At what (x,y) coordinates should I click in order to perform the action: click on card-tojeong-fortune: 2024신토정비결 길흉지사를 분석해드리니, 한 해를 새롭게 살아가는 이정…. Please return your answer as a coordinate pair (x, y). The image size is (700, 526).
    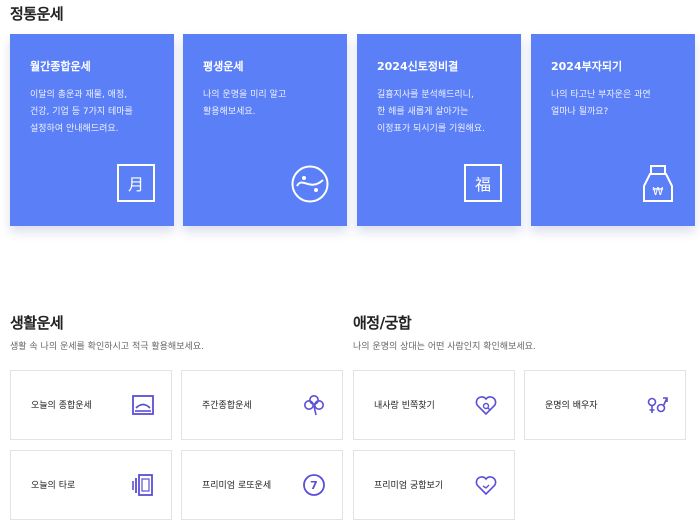
    Looking at the image, I should click on (439, 130).